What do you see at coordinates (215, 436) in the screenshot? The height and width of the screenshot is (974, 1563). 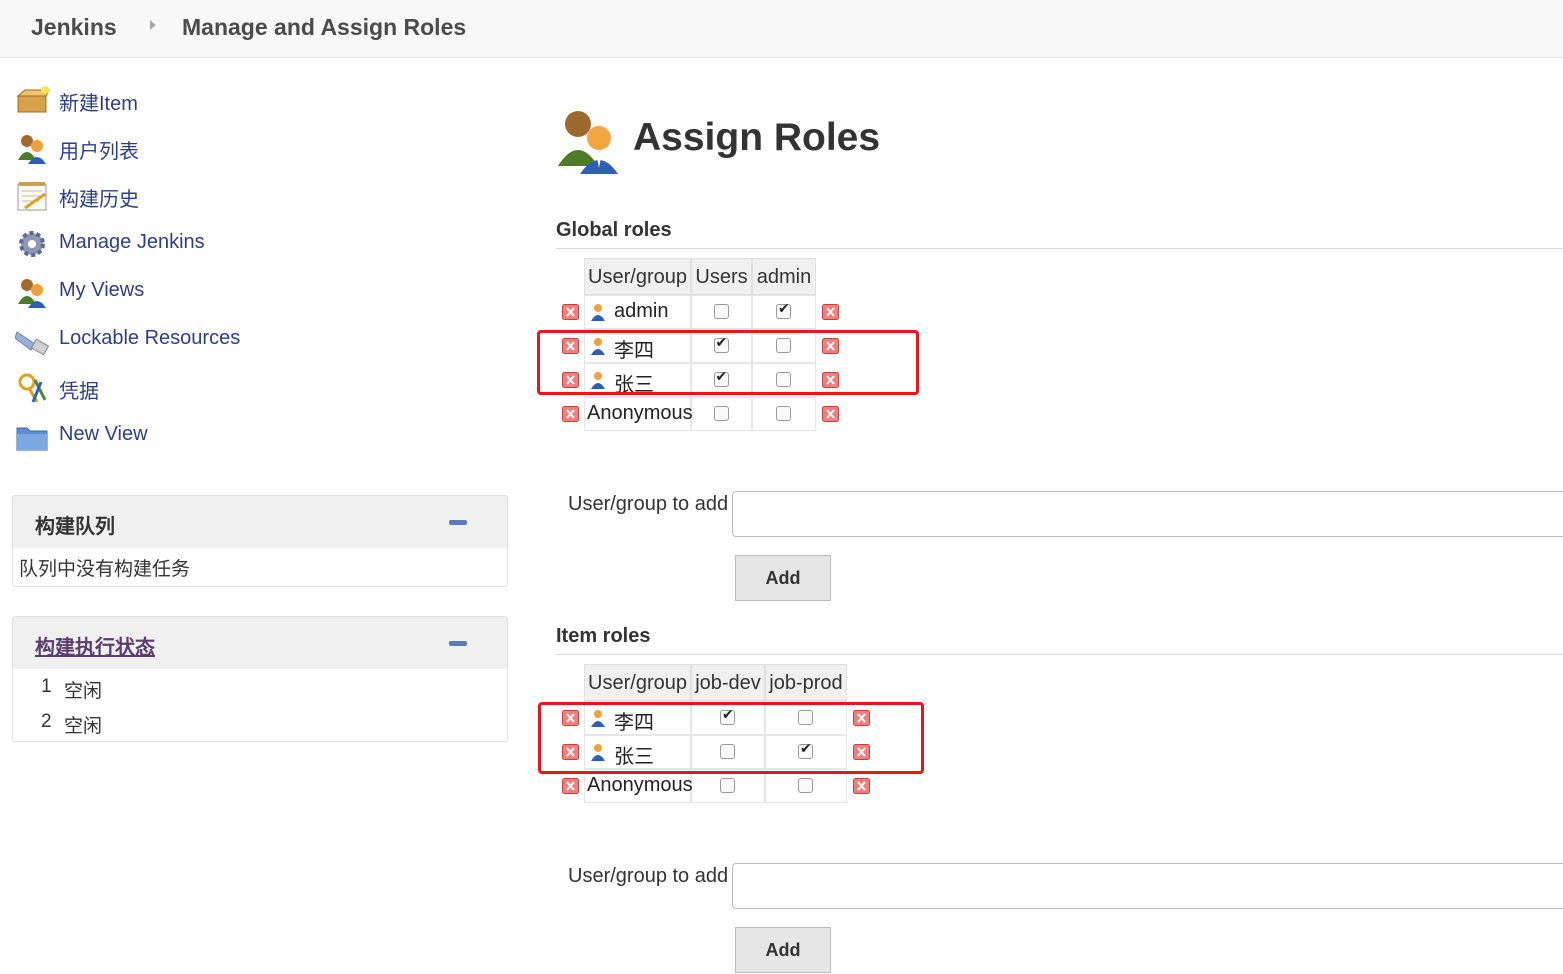 I see `sidebar-item-new-view: New View` at bounding box center [215, 436].